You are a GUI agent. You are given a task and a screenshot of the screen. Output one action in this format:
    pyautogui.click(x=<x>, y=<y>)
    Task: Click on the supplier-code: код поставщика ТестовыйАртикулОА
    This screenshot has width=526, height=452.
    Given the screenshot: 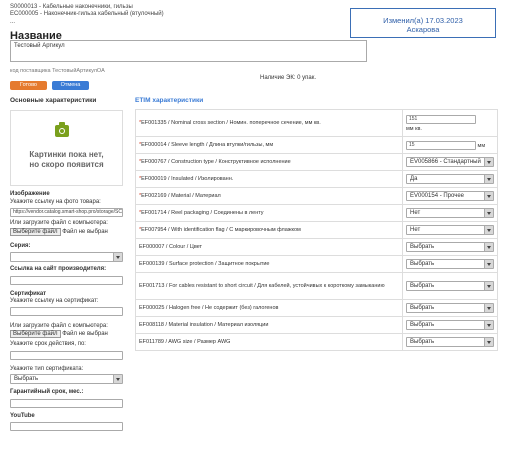 What is the action you would take?
    pyautogui.click(x=57, y=71)
    